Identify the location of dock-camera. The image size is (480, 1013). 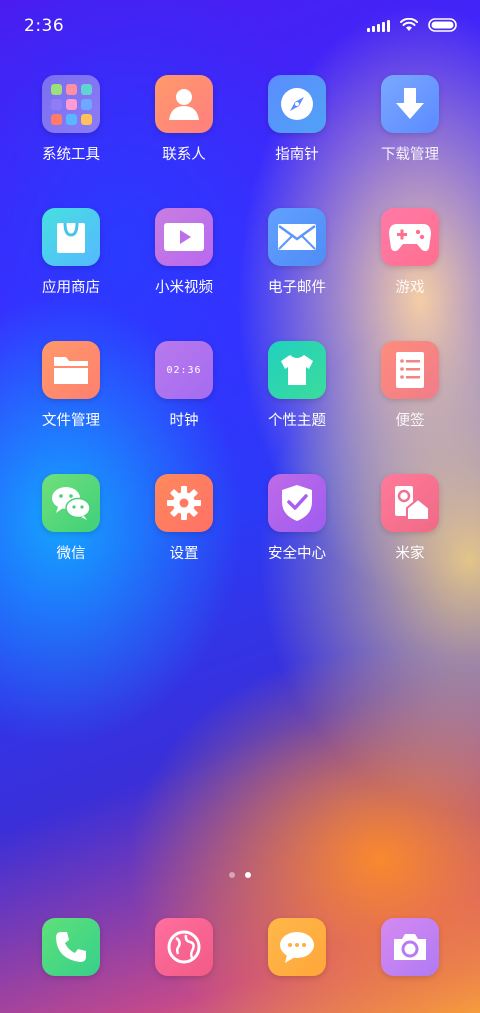
(410, 947).